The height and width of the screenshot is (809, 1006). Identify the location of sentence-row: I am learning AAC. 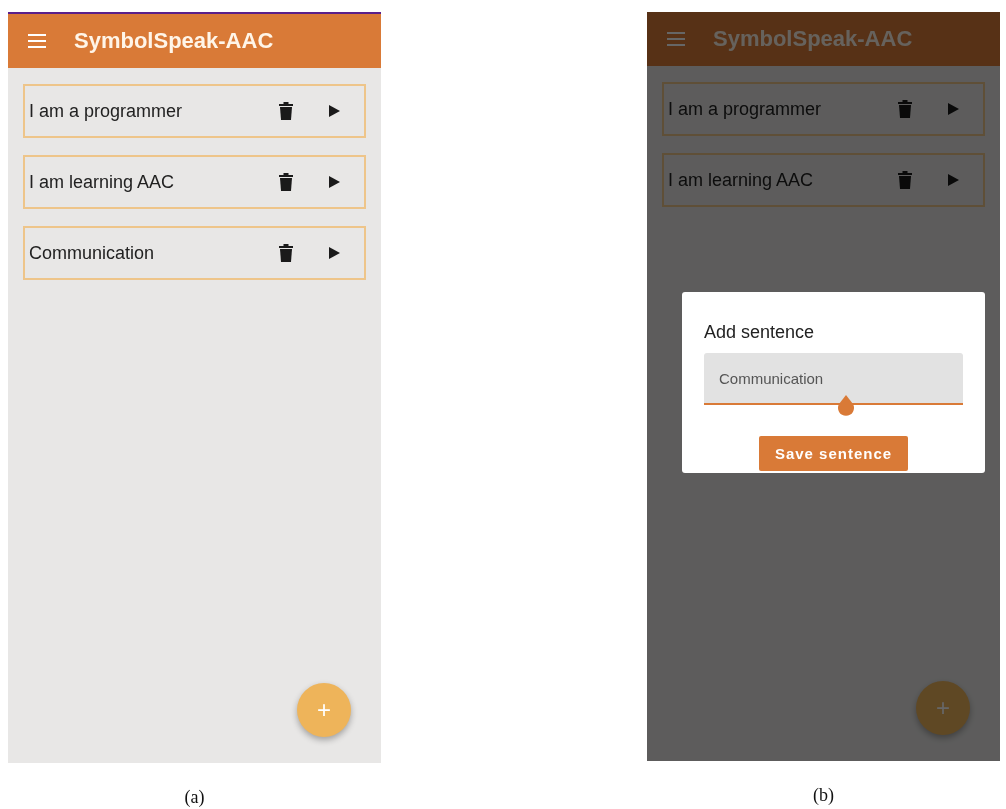
(194, 182).